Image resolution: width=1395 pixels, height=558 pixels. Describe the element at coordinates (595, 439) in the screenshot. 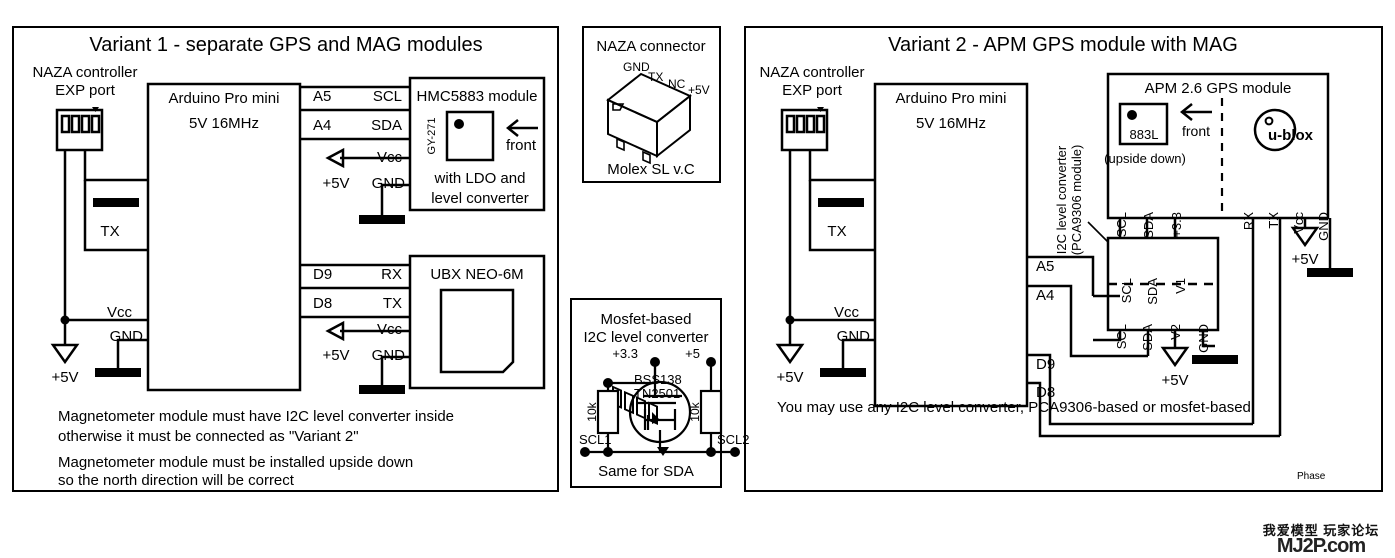

I see `mosfet-scl1-label: SCL1` at that location.